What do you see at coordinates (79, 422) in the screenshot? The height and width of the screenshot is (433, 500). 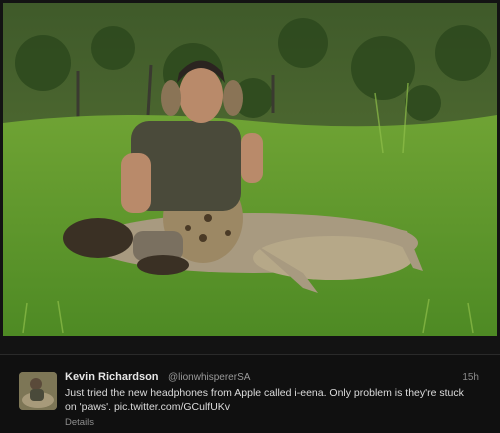 I see `details-link: Details` at bounding box center [79, 422].